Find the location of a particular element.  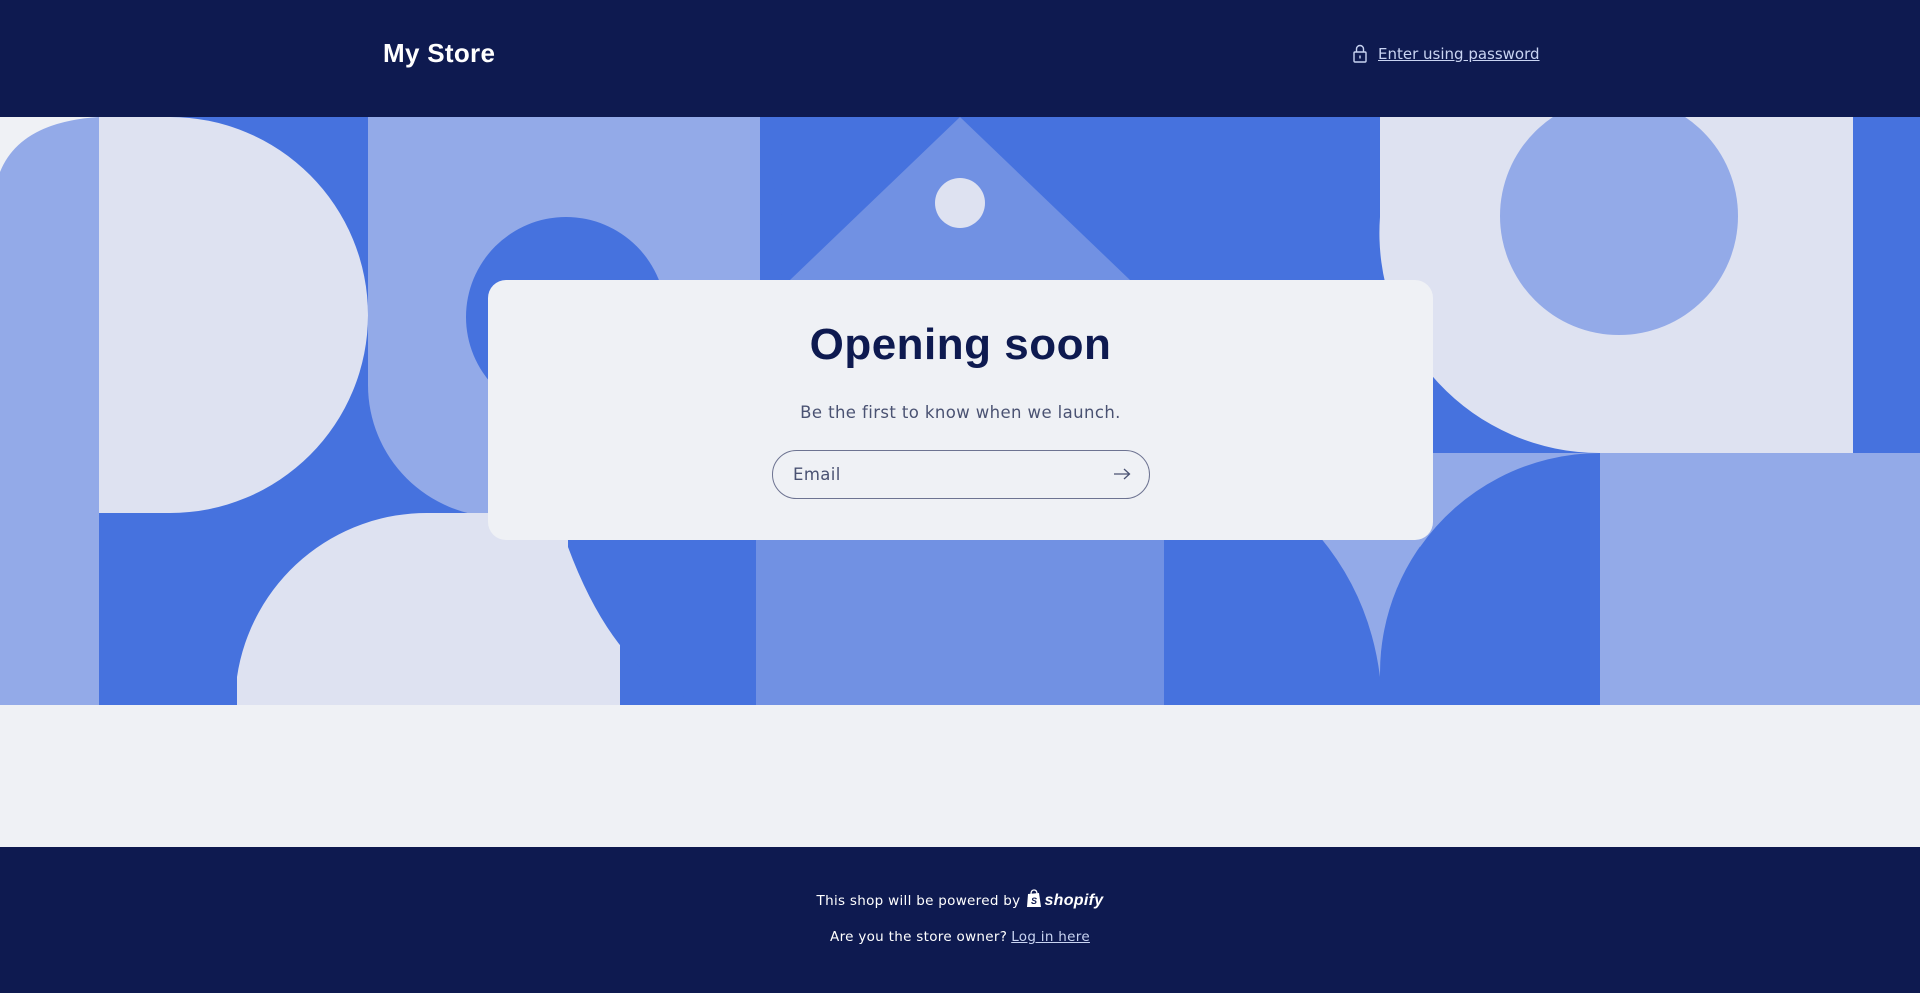

svg-text: S is located at coordinates (1034, 901).